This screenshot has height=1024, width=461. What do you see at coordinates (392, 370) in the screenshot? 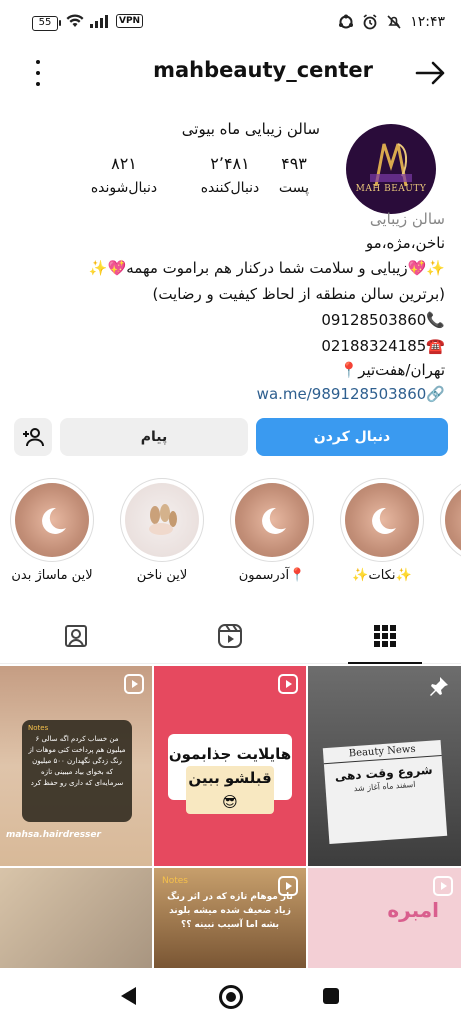
I see `bio-location: 📍تهران/هفت‌تیر` at bounding box center [392, 370].